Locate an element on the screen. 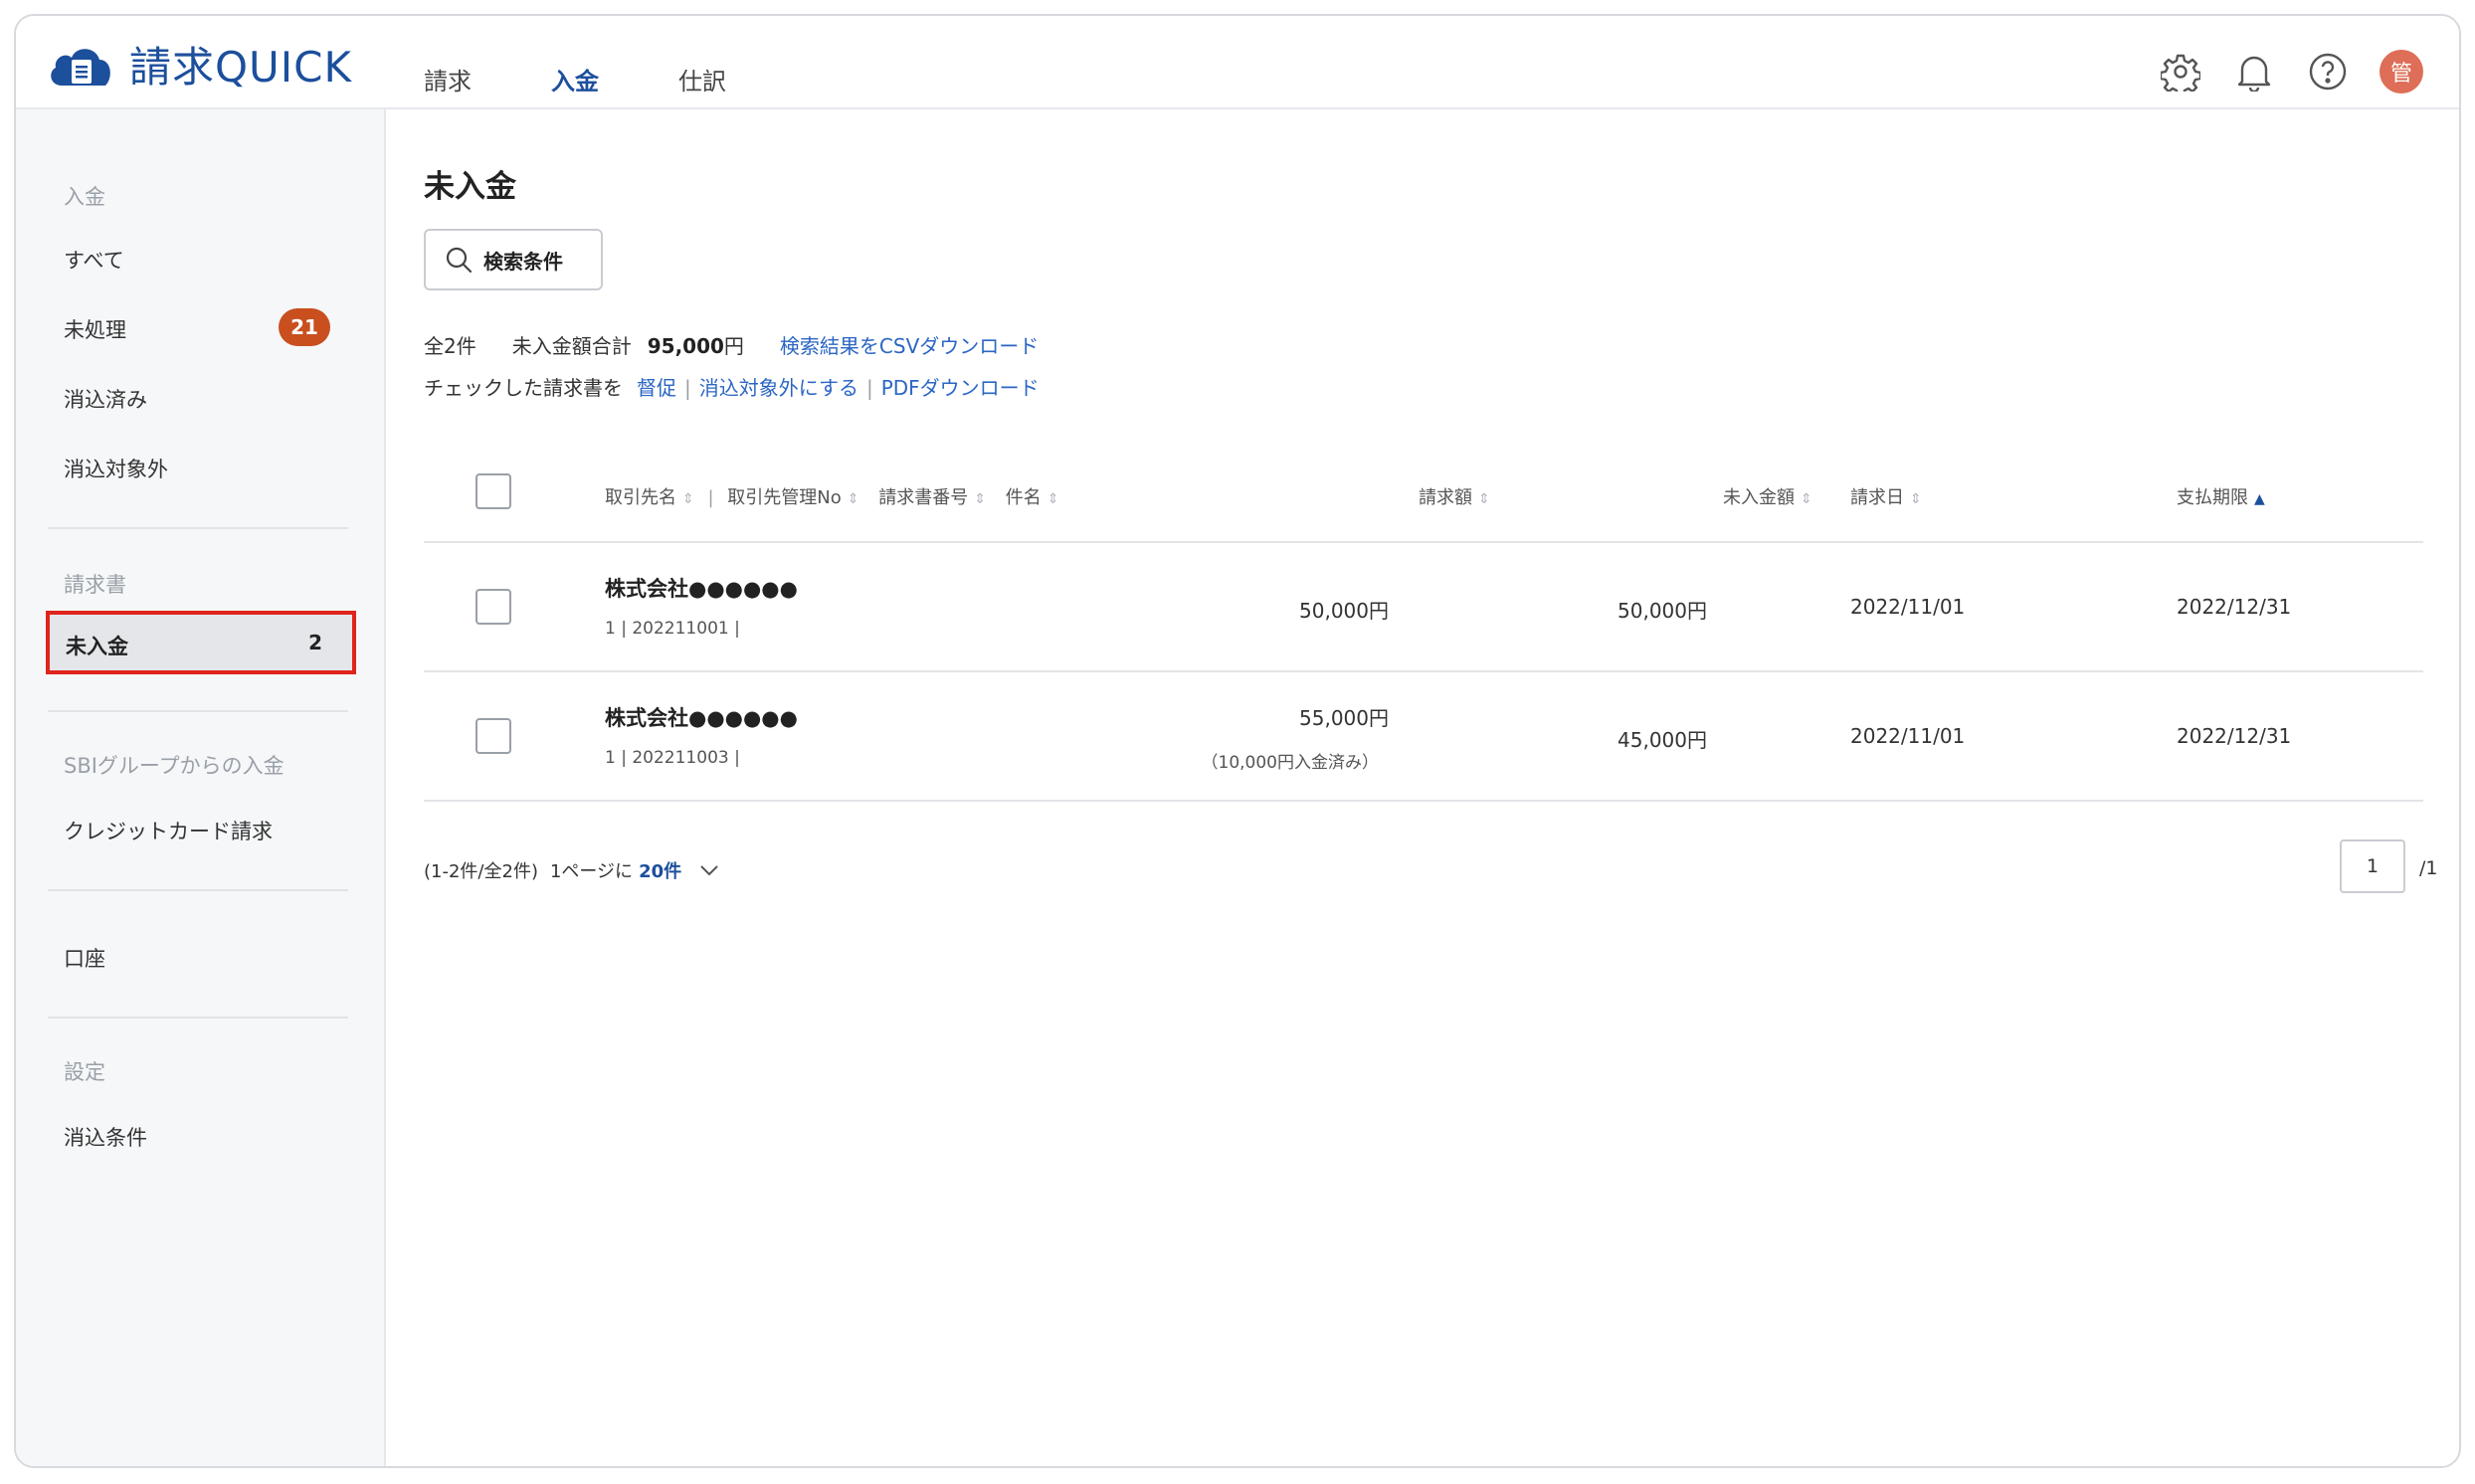 Image resolution: width=2475 pixels, height=1484 pixels. billed-amount: 50,000円 is located at coordinates (1344, 611).